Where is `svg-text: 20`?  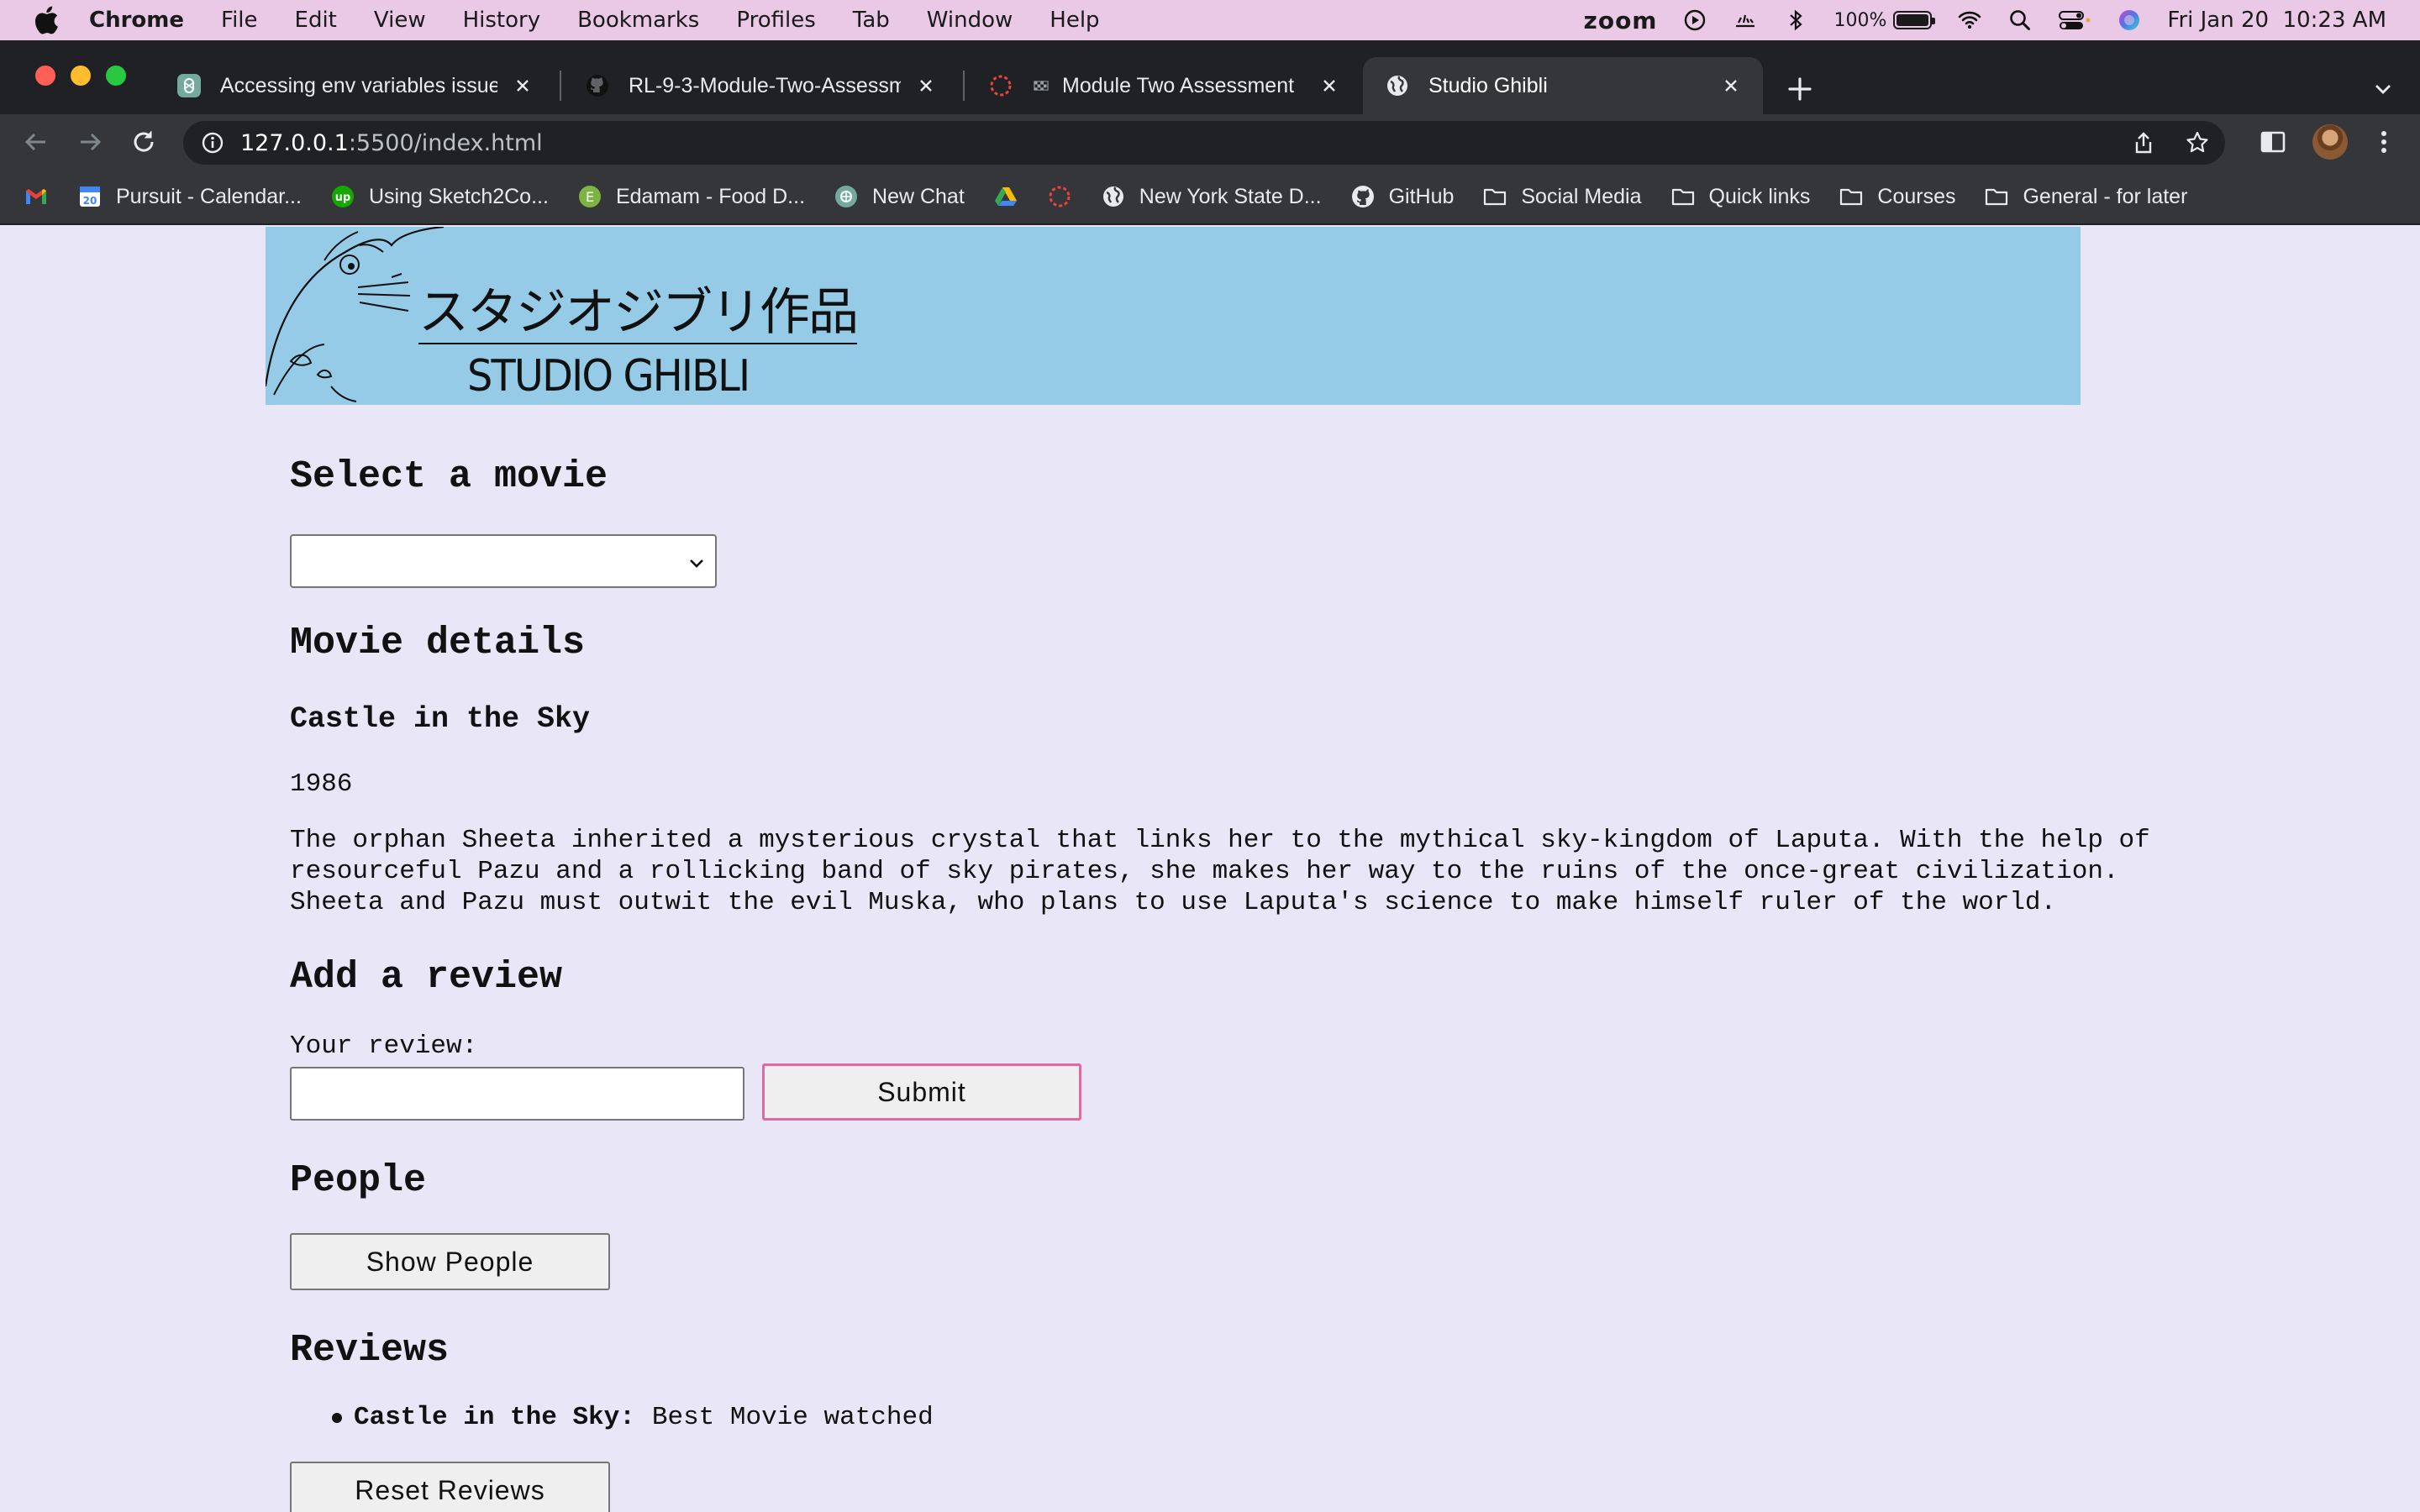 svg-text: 20 is located at coordinates (90, 201).